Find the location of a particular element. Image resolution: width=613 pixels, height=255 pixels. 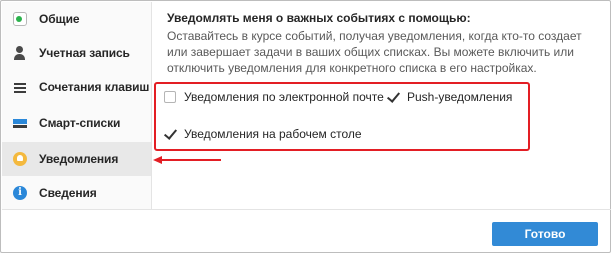

sidebar-item-about: i Сведения is located at coordinates (76, 193).